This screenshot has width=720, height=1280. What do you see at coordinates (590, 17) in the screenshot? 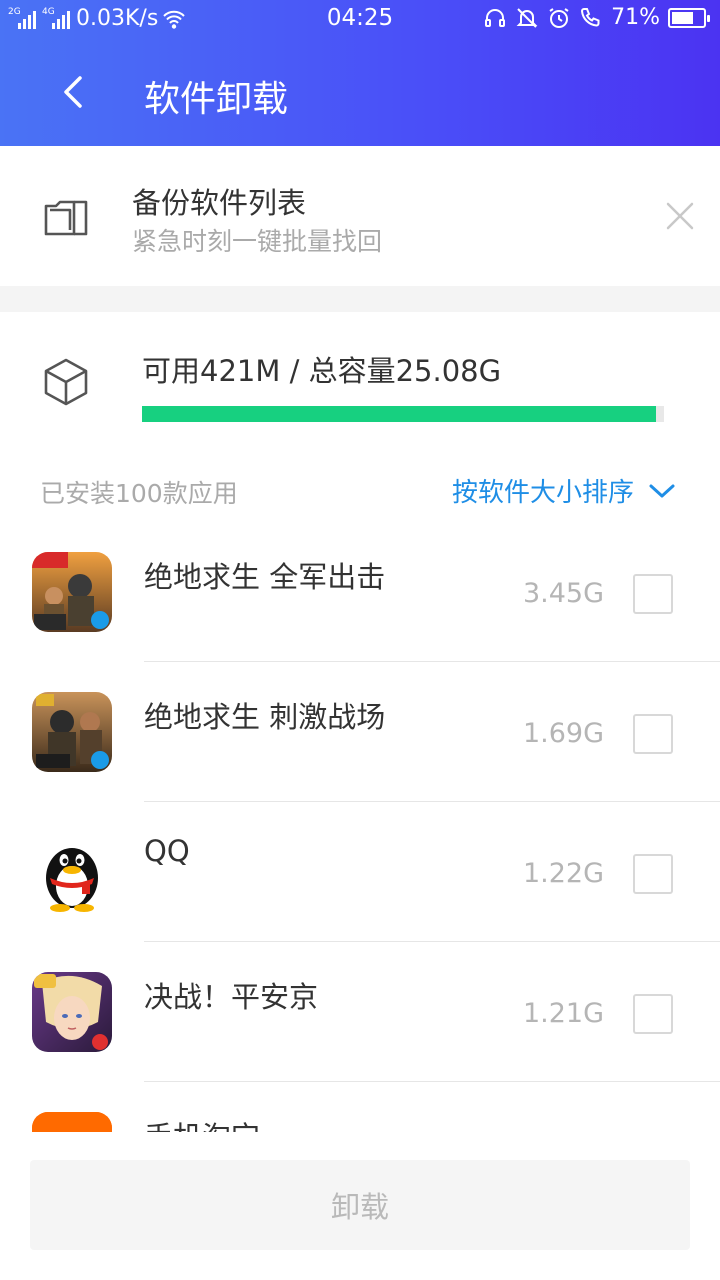
I see `hd-call-icon` at bounding box center [590, 17].